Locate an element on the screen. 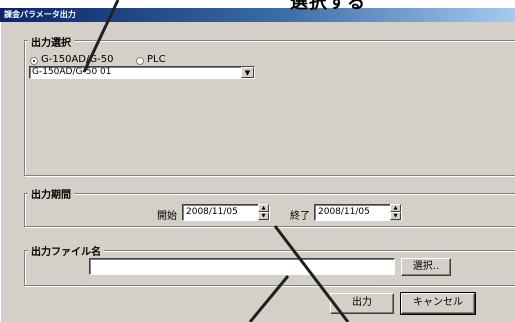 The width and height of the screenshot is (515, 322). pointer-line-top is located at coordinates (101, 36).